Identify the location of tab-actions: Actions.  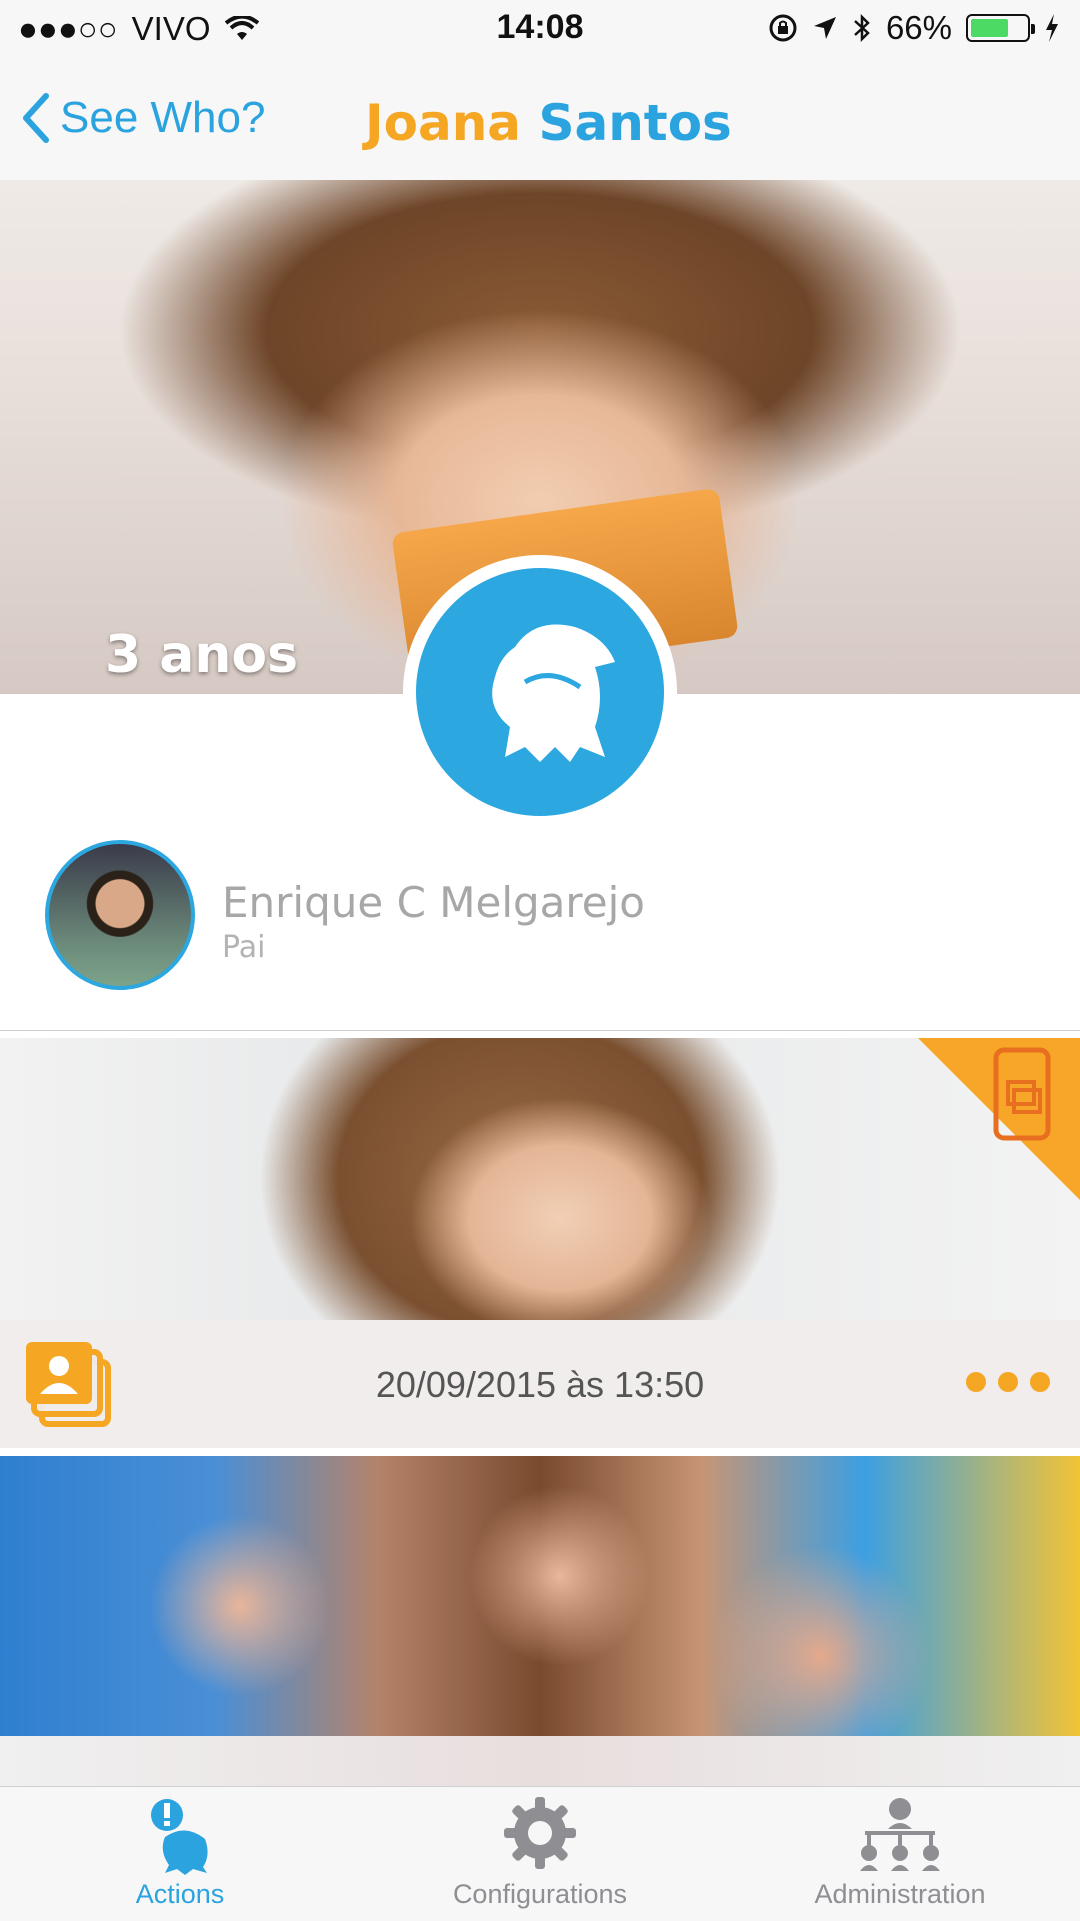
(180, 1854).